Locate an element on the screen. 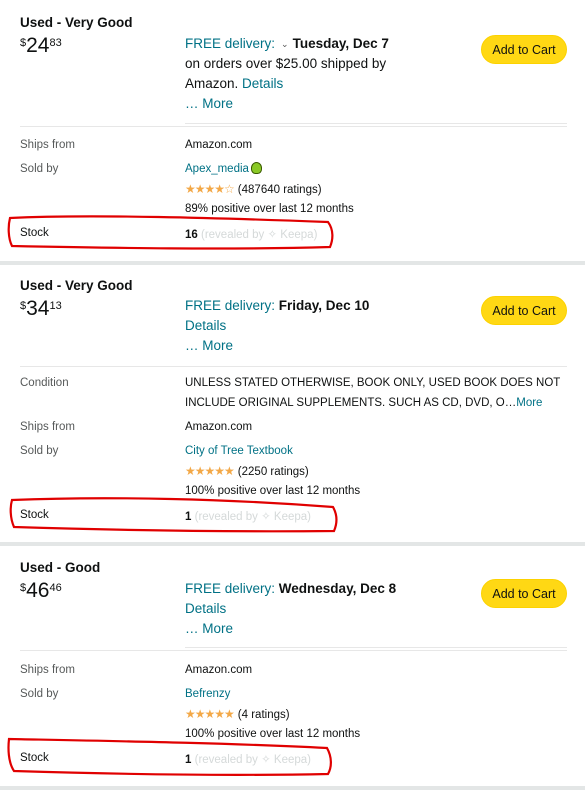  delivery-date: Tuesday, Dec 7 is located at coordinates (340, 43).